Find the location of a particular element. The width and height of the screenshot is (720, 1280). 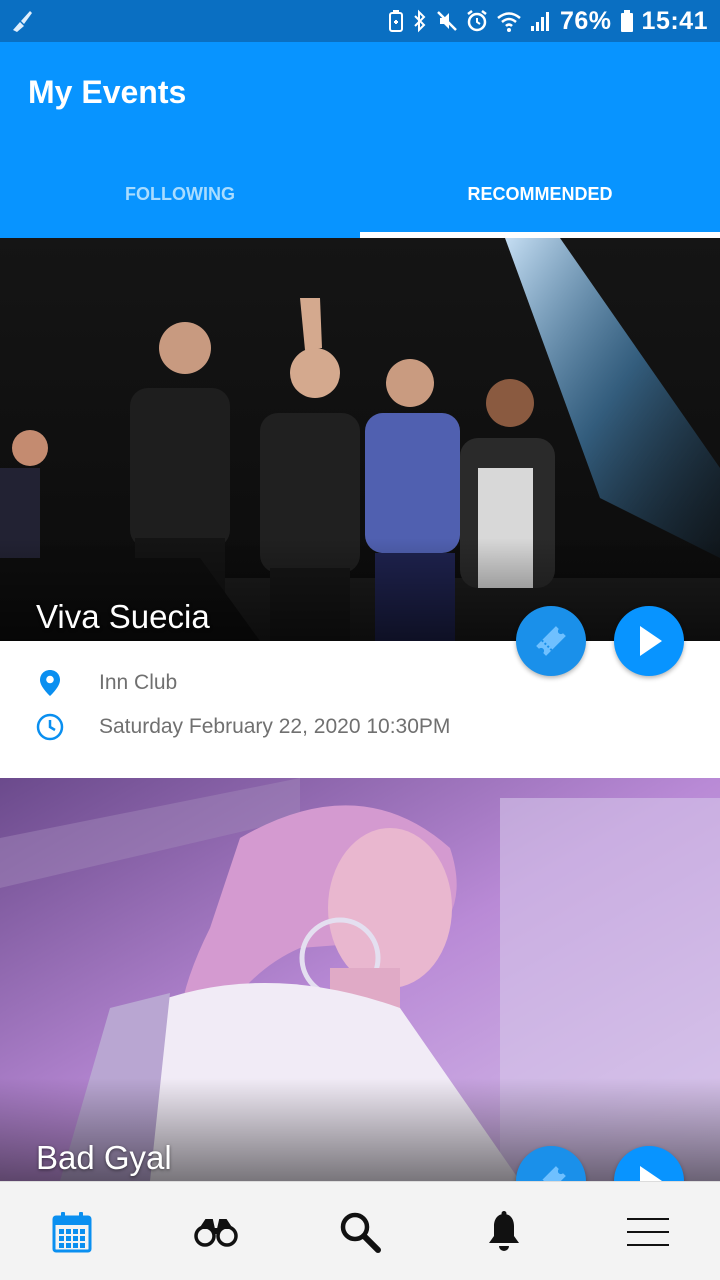

play-button is located at coordinates (649, 641).